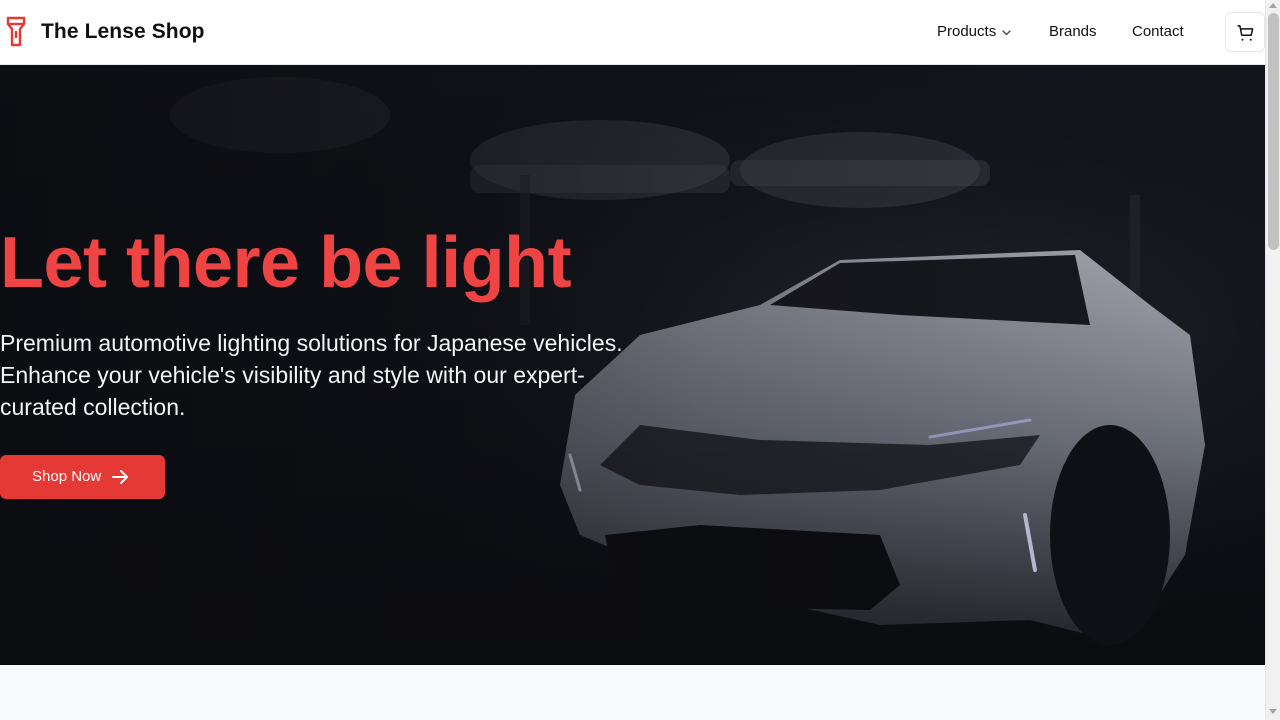 This screenshot has height=720, width=1280. I want to click on shopping-cart-icon, so click(1245, 33).